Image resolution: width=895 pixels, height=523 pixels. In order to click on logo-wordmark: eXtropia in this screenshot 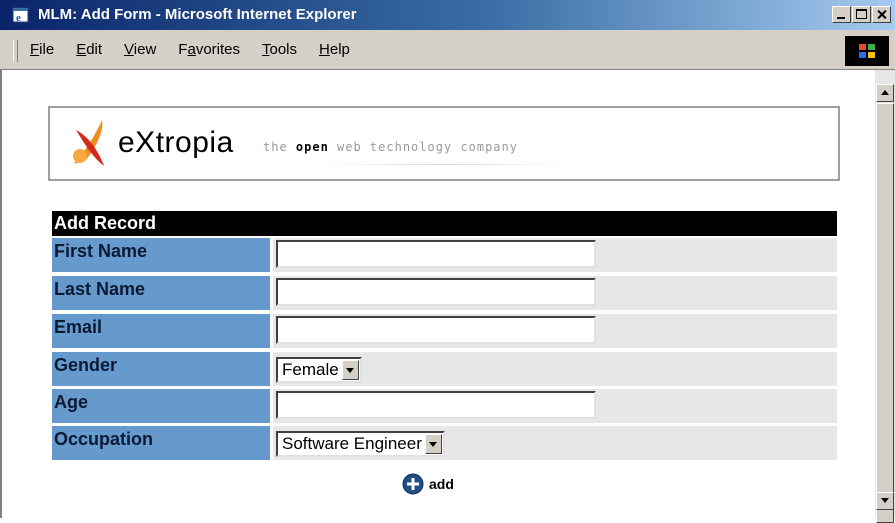, I will do `click(176, 142)`.